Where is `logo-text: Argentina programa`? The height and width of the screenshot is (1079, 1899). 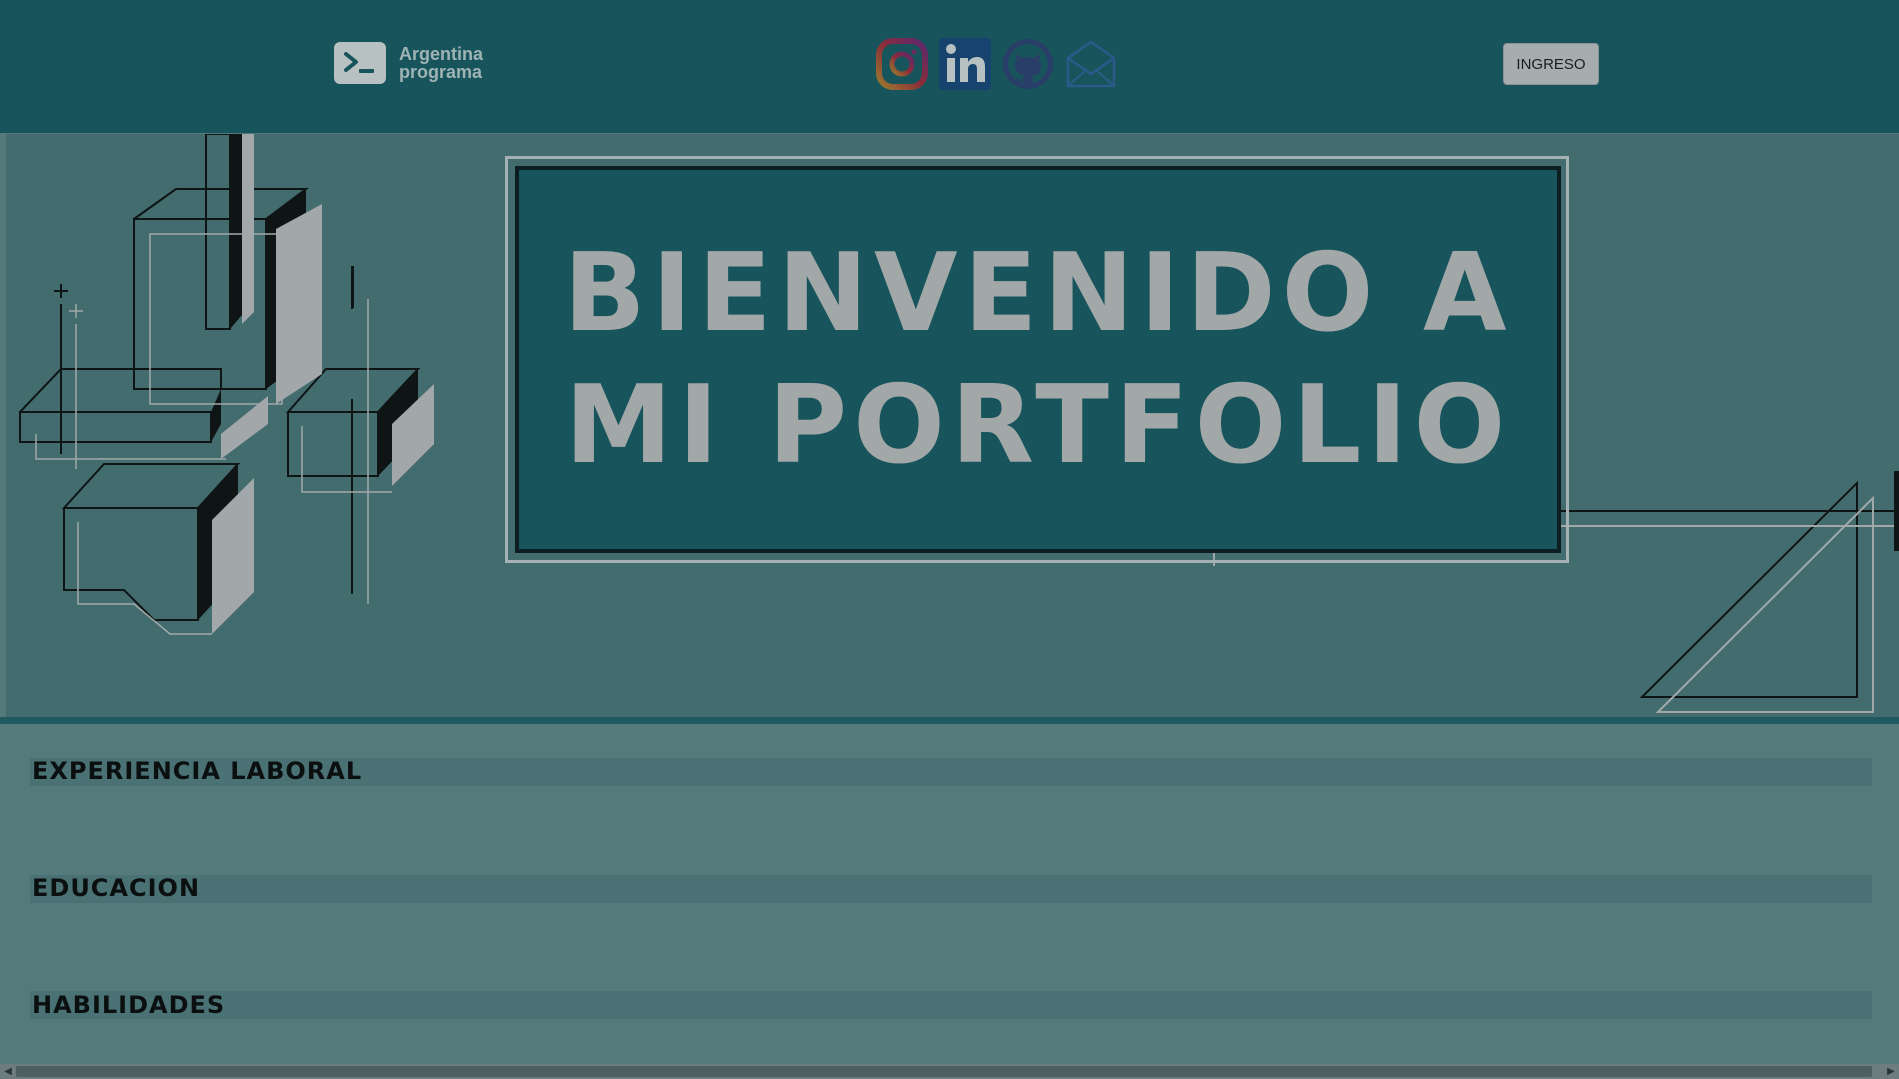 logo-text: Argentina programa is located at coordinates (441, 63).